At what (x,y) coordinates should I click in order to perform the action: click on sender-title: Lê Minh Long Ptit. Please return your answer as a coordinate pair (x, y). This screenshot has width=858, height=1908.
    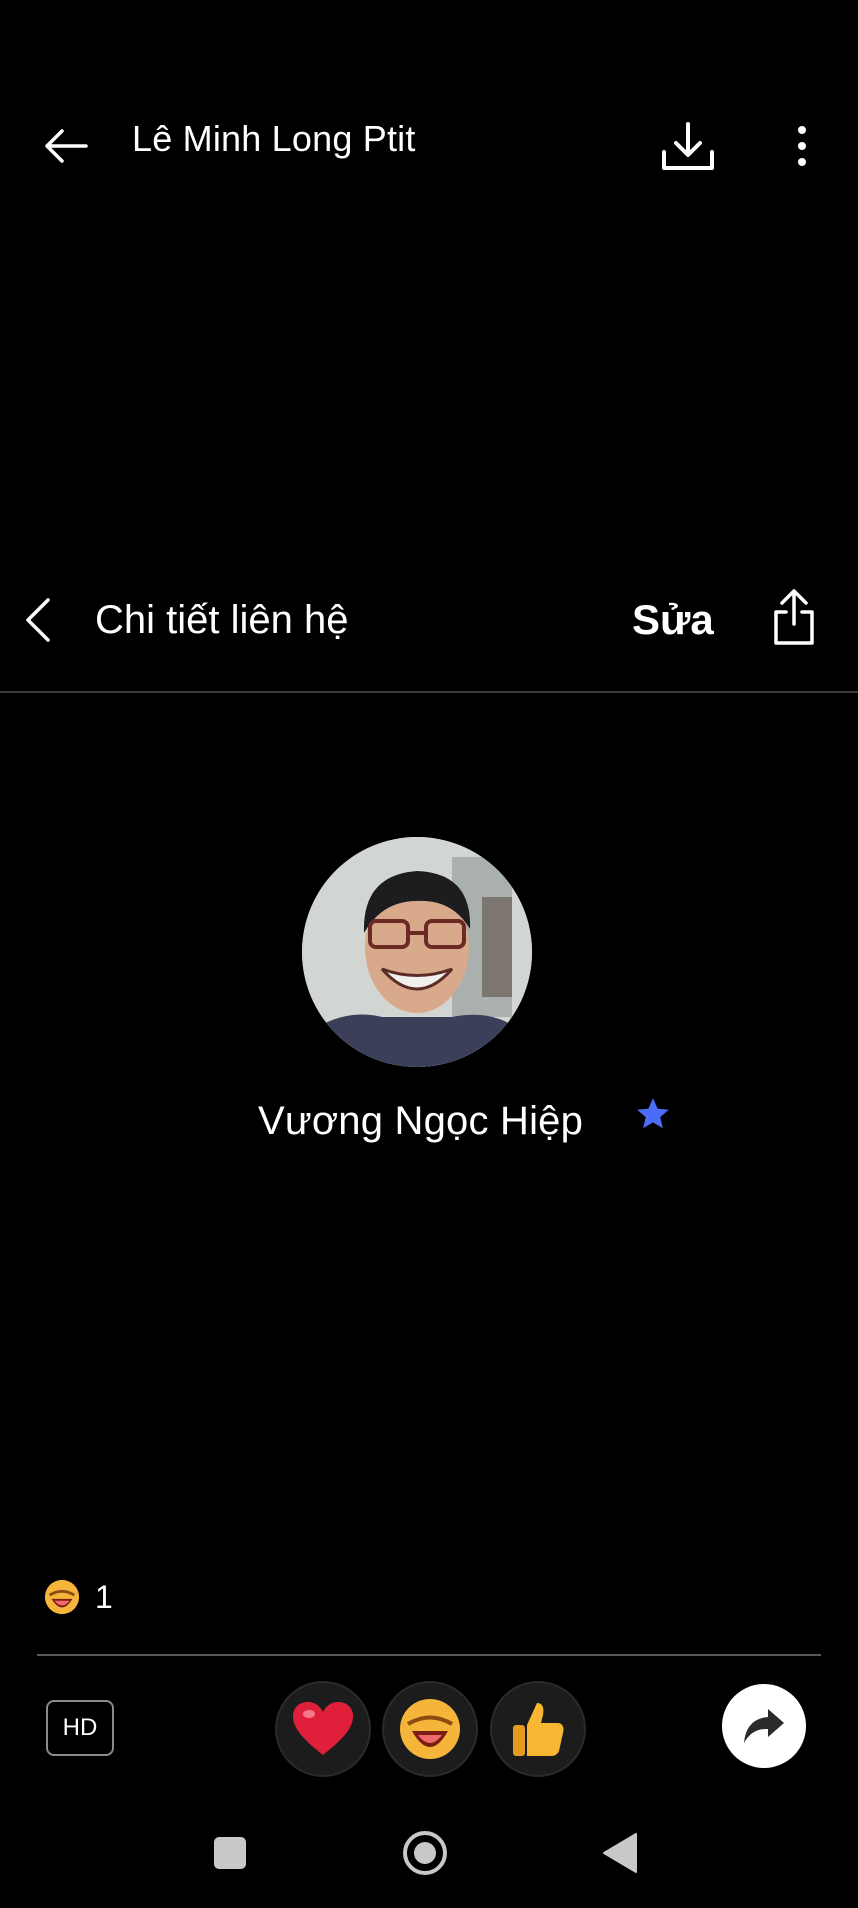
    Looking at the image, I should click on (274, 138).